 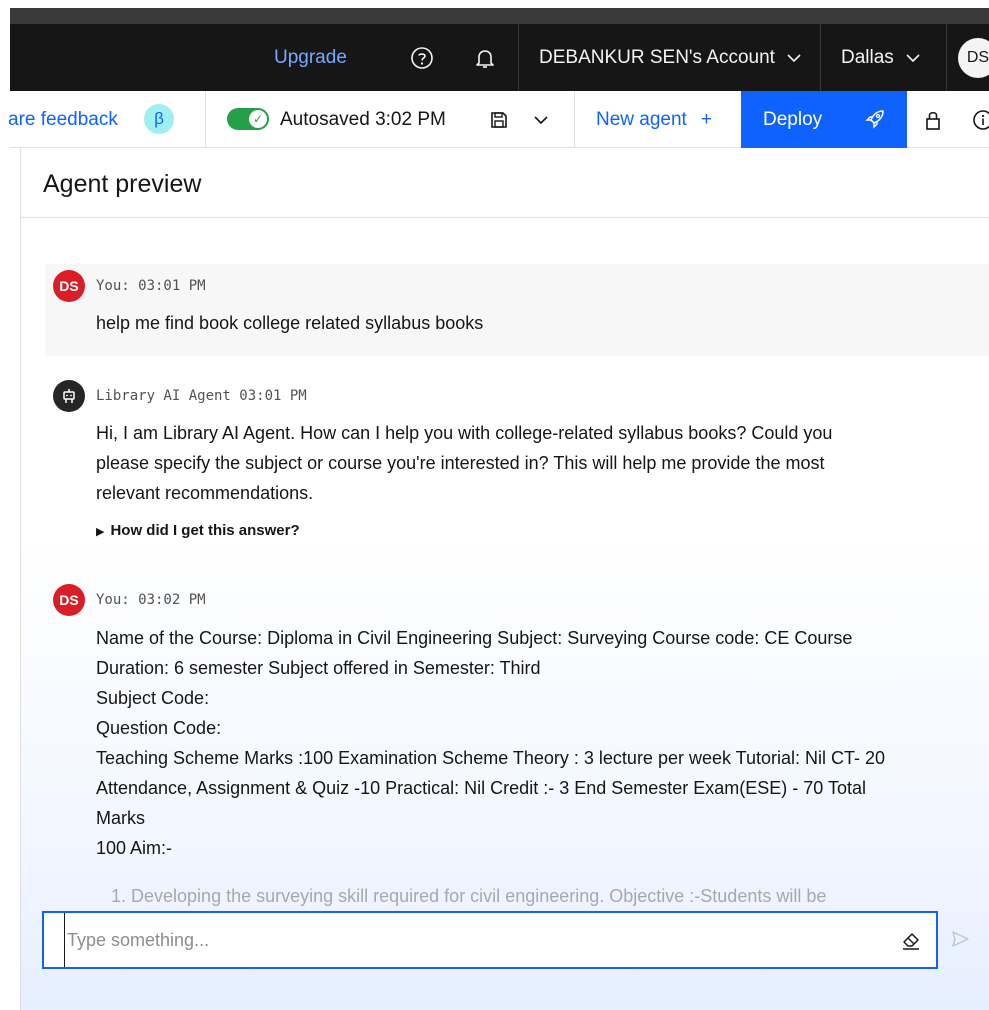 I want to click on autosave-status: Autosaved 3:02 PM, so click(x=363, y=119).